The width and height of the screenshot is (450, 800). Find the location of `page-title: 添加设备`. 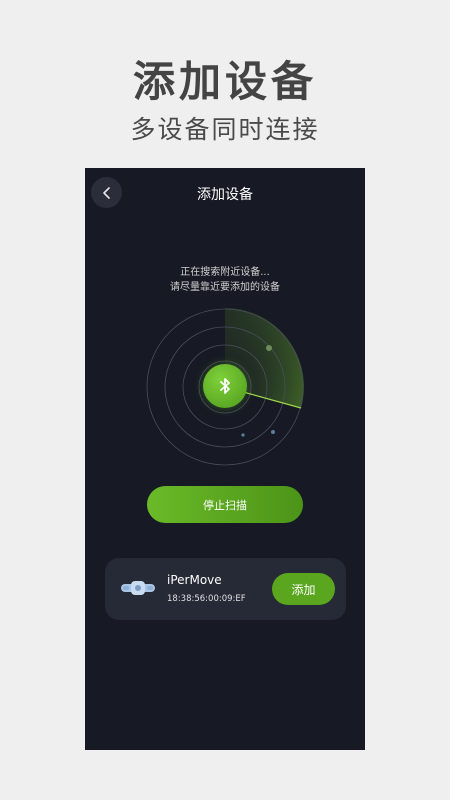

page-title: 添加设备 is located at coordinates (225, 195).